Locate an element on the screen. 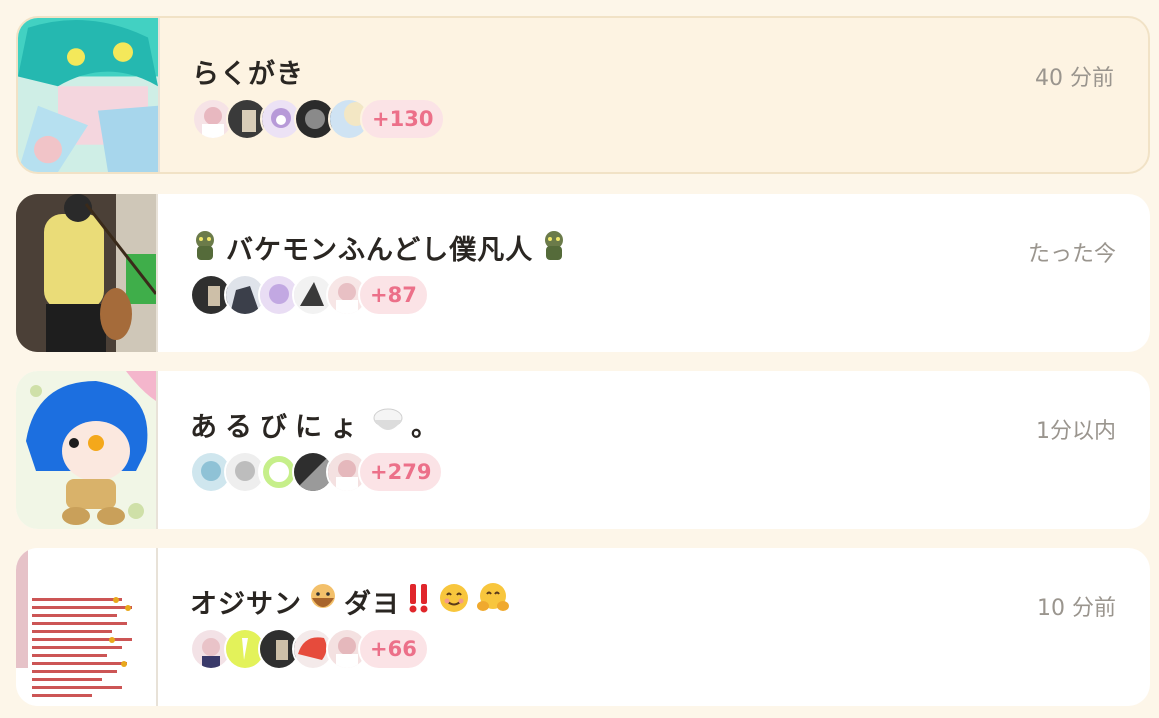  member-avatars: +130 is located at coordinates (319, 119).